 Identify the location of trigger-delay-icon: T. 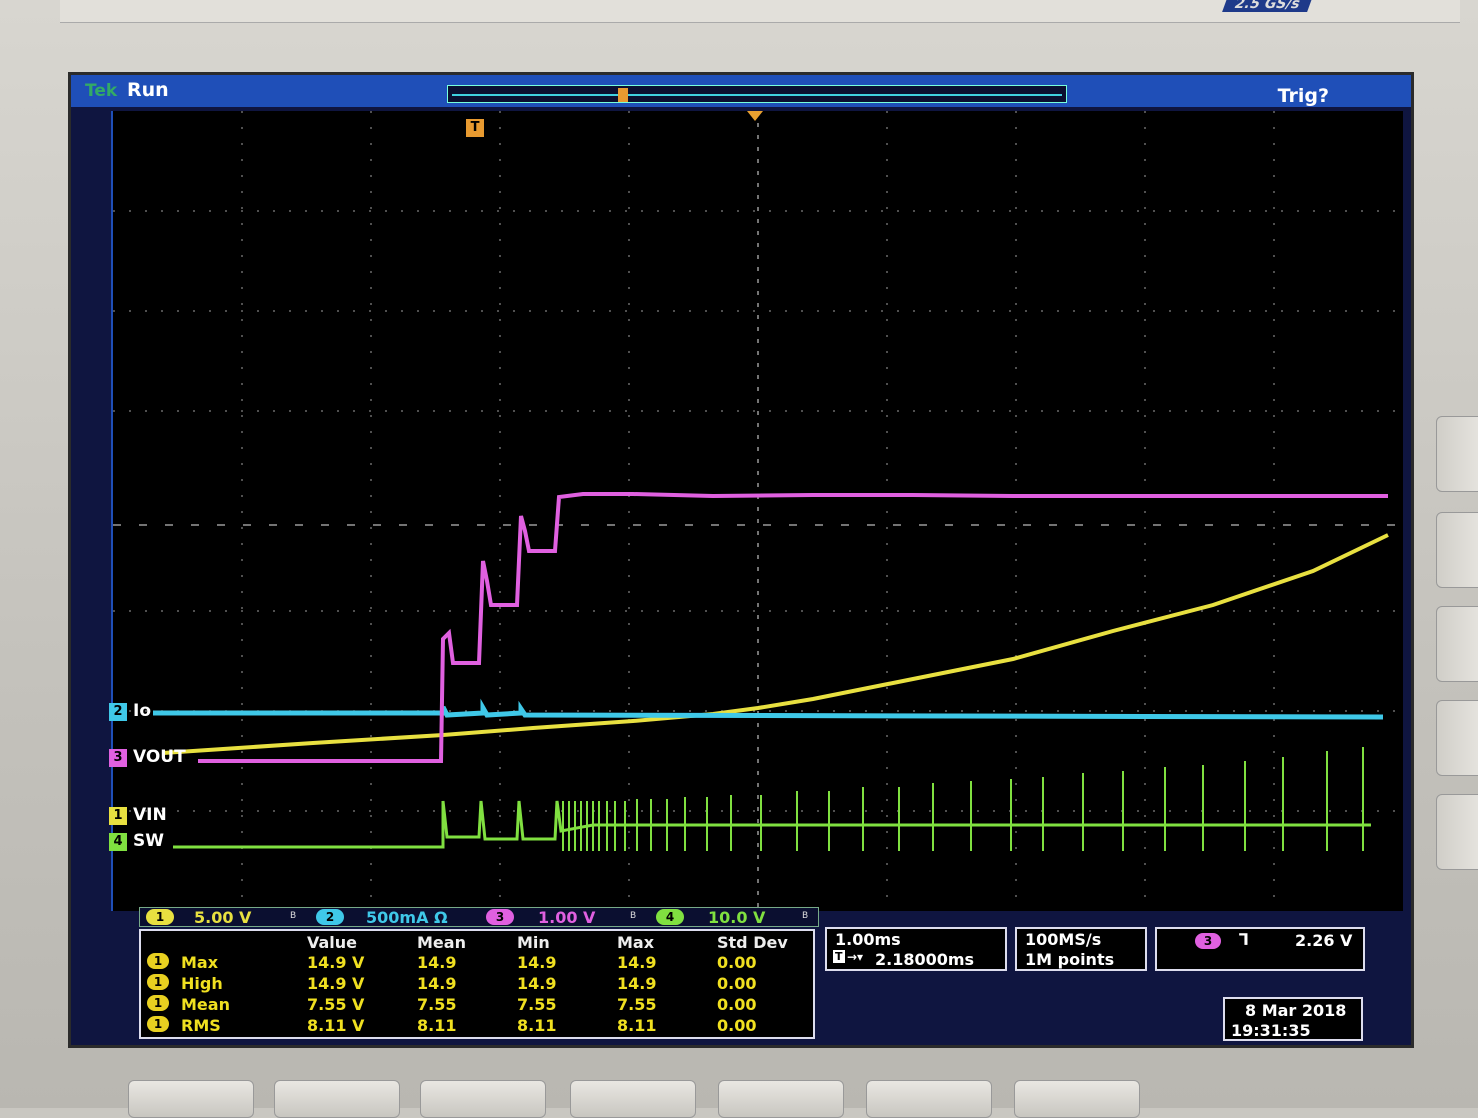
(839, 956).